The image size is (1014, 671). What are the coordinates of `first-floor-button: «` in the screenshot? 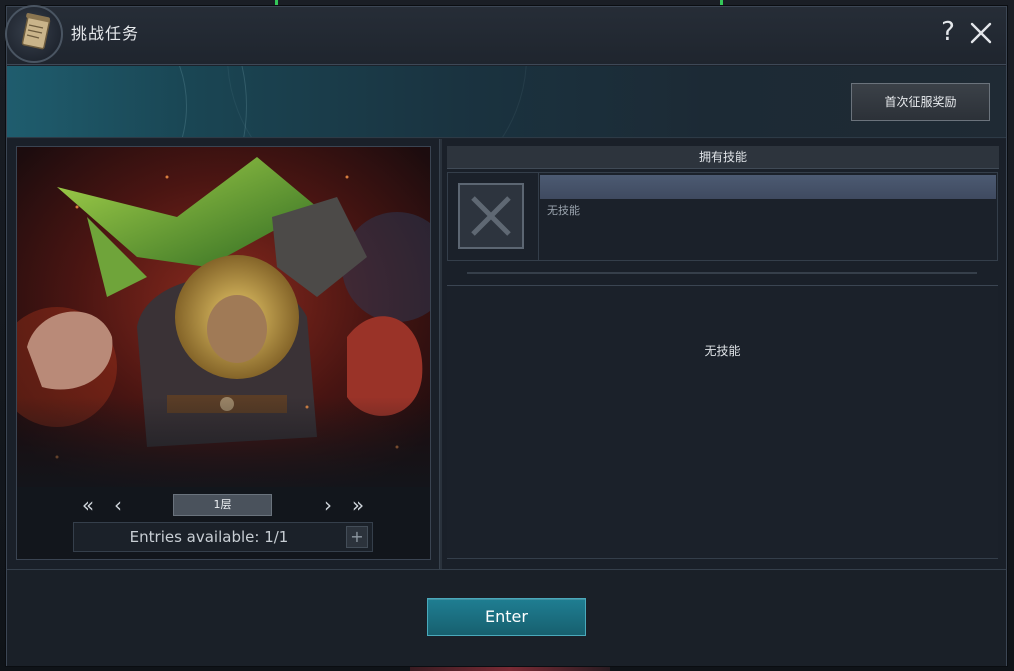 It's located at (88, 505).